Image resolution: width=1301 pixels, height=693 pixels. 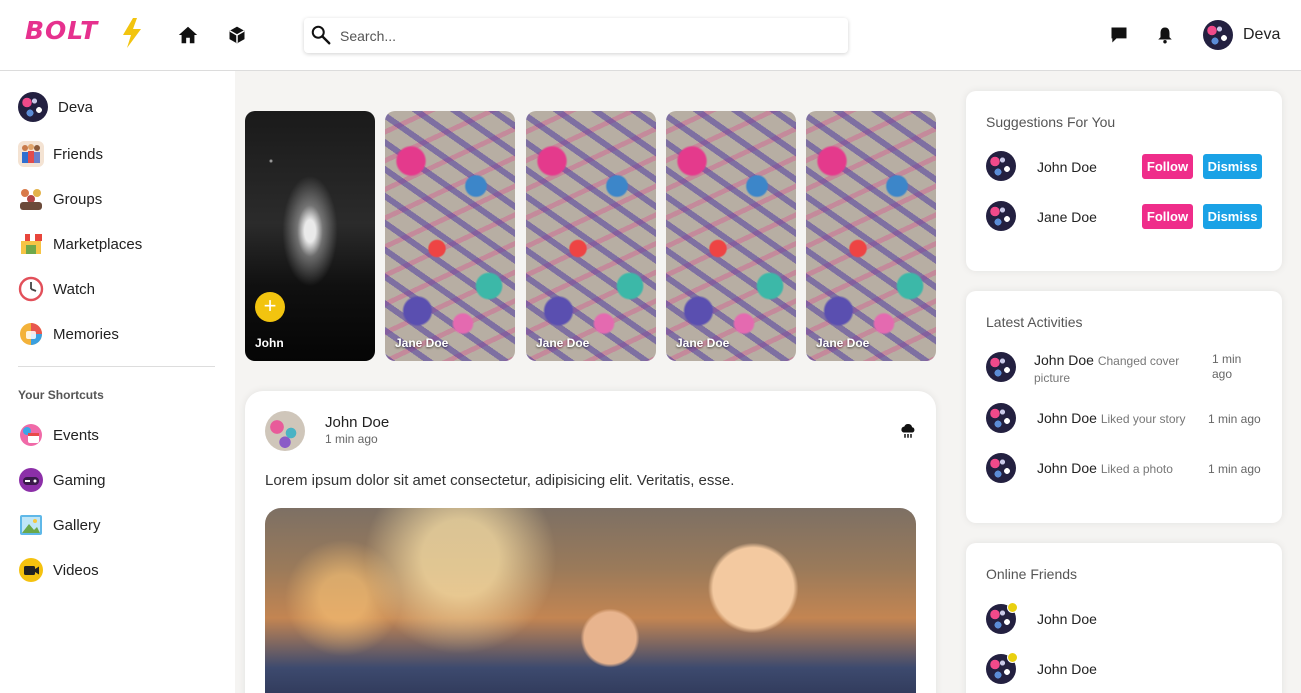 I want to click on gaming-icon, so click(x=31, y=480).